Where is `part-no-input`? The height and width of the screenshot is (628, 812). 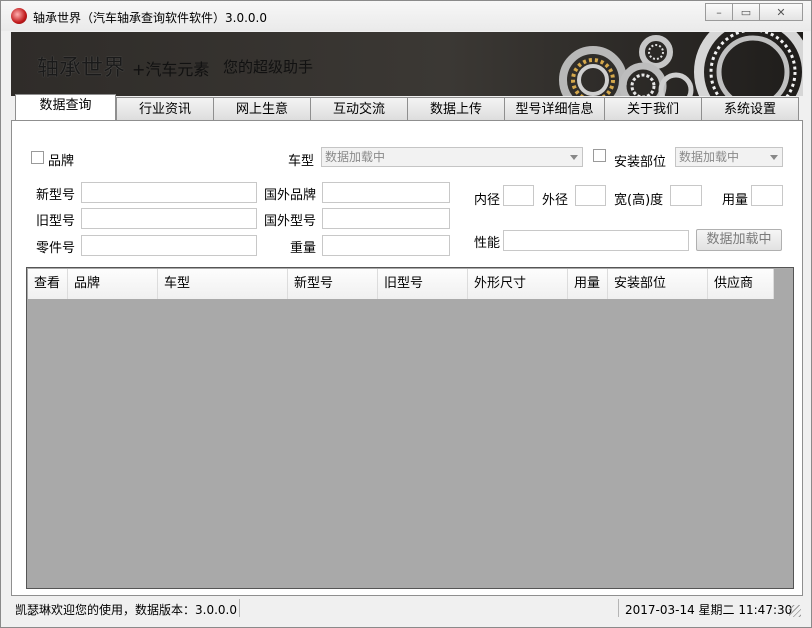 part-no-input is located at coordinates (169, 245).